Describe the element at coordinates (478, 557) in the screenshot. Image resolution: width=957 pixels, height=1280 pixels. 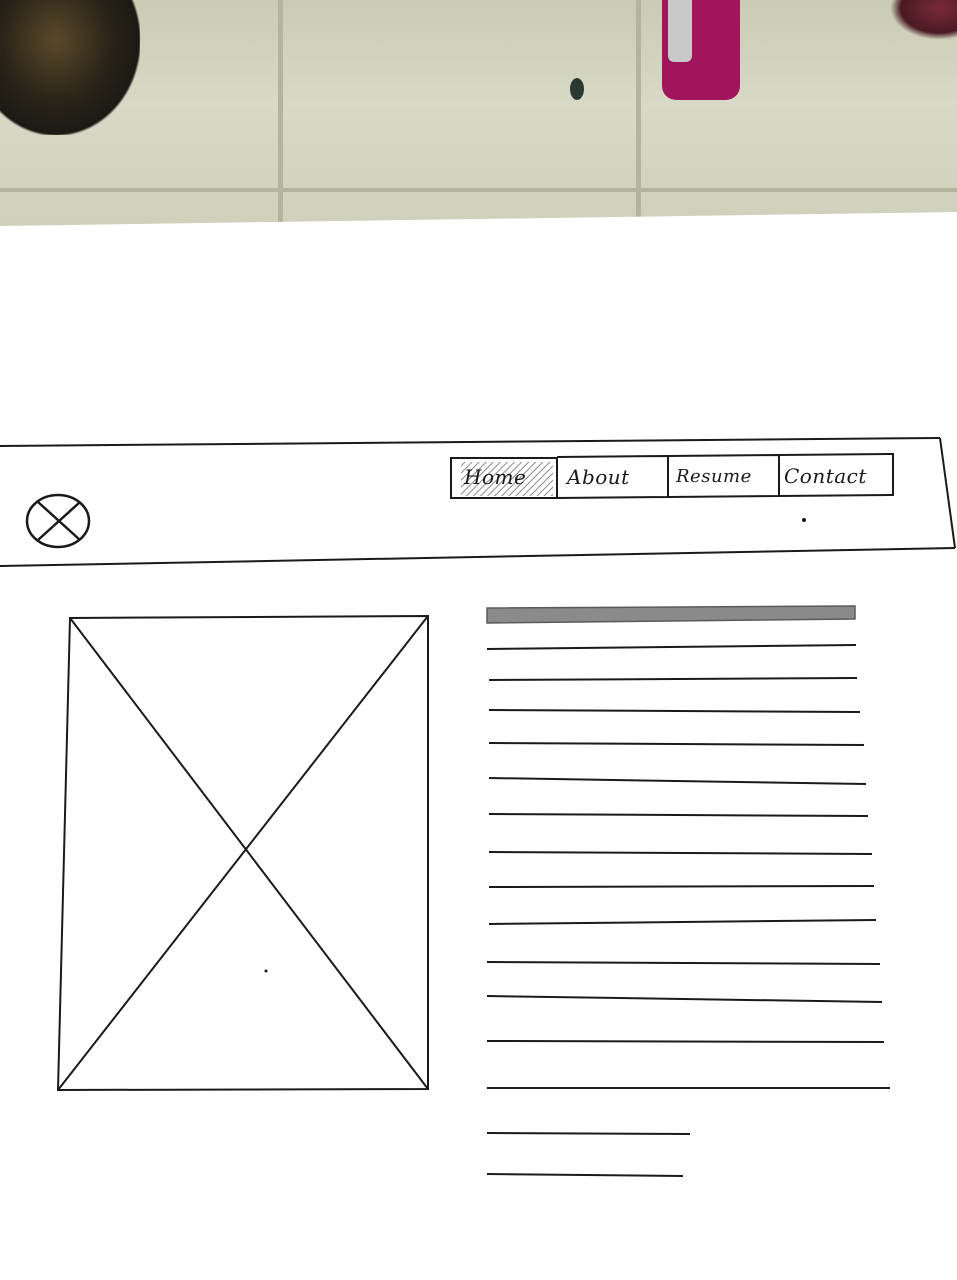
I see `header-bottom-line` at that location.